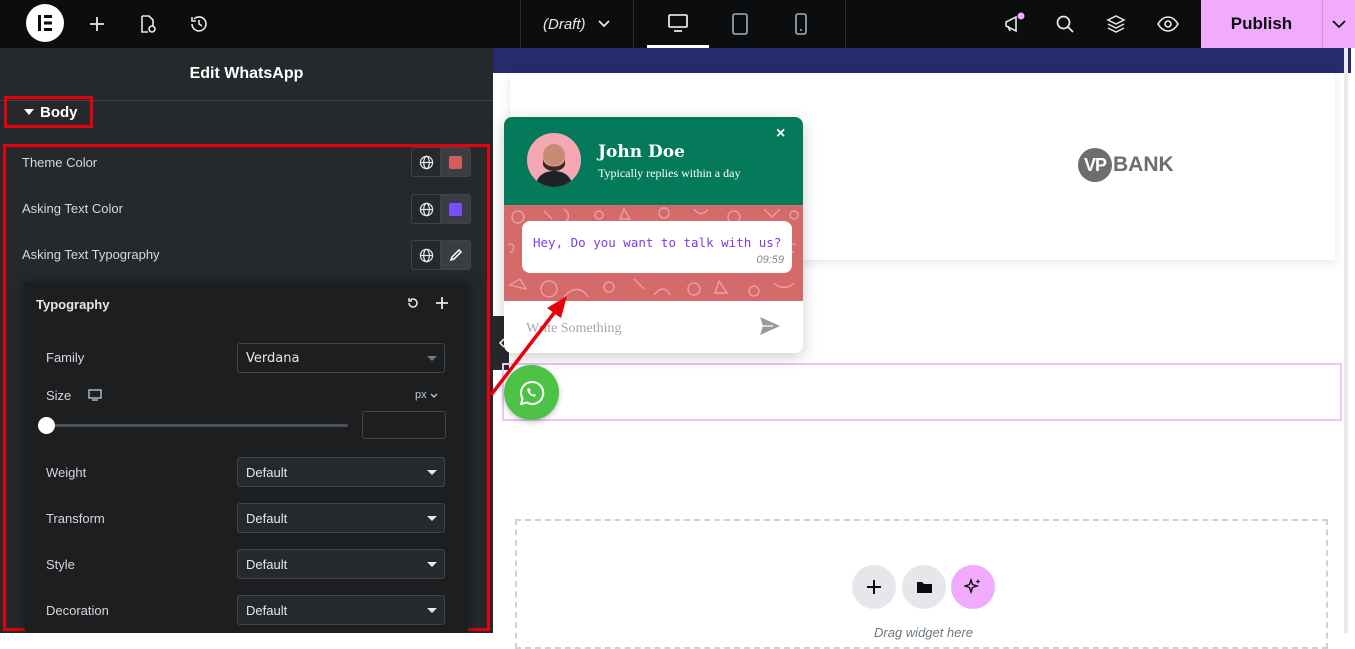 The image size is (1355, 649). Describe the element at coordinates (267, 610) in the screenshot. I see `decoration-value: Default` at that location.